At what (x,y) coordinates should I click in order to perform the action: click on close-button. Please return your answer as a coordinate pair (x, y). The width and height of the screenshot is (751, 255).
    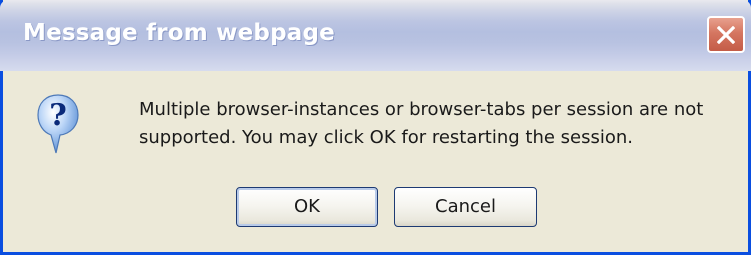
    Looking at the image, I should click on (726, 34).